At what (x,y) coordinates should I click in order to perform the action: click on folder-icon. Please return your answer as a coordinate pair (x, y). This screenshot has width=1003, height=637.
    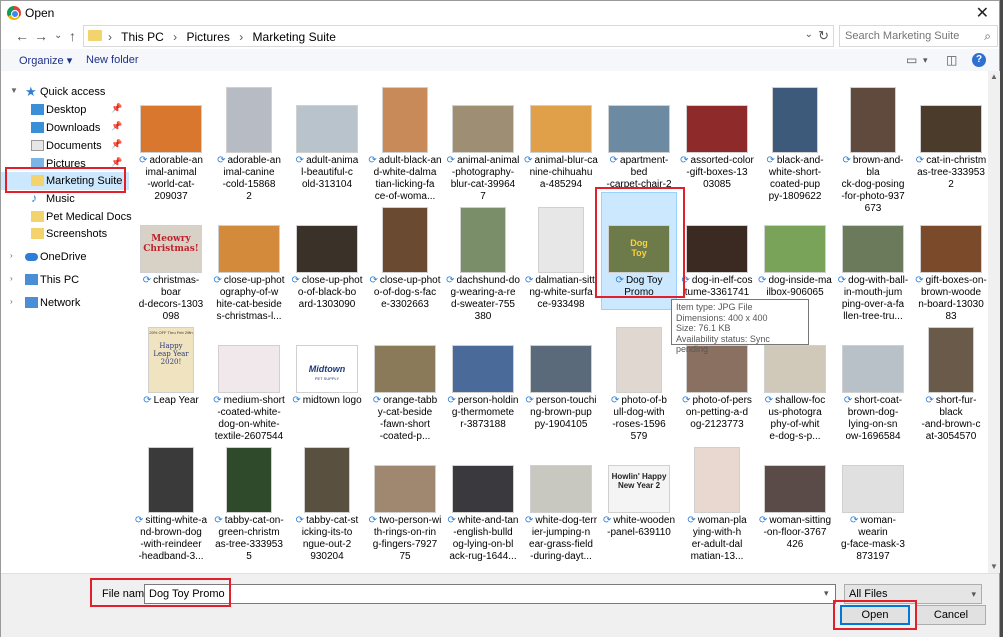
    Looking at the image, I should click on (37, 233).